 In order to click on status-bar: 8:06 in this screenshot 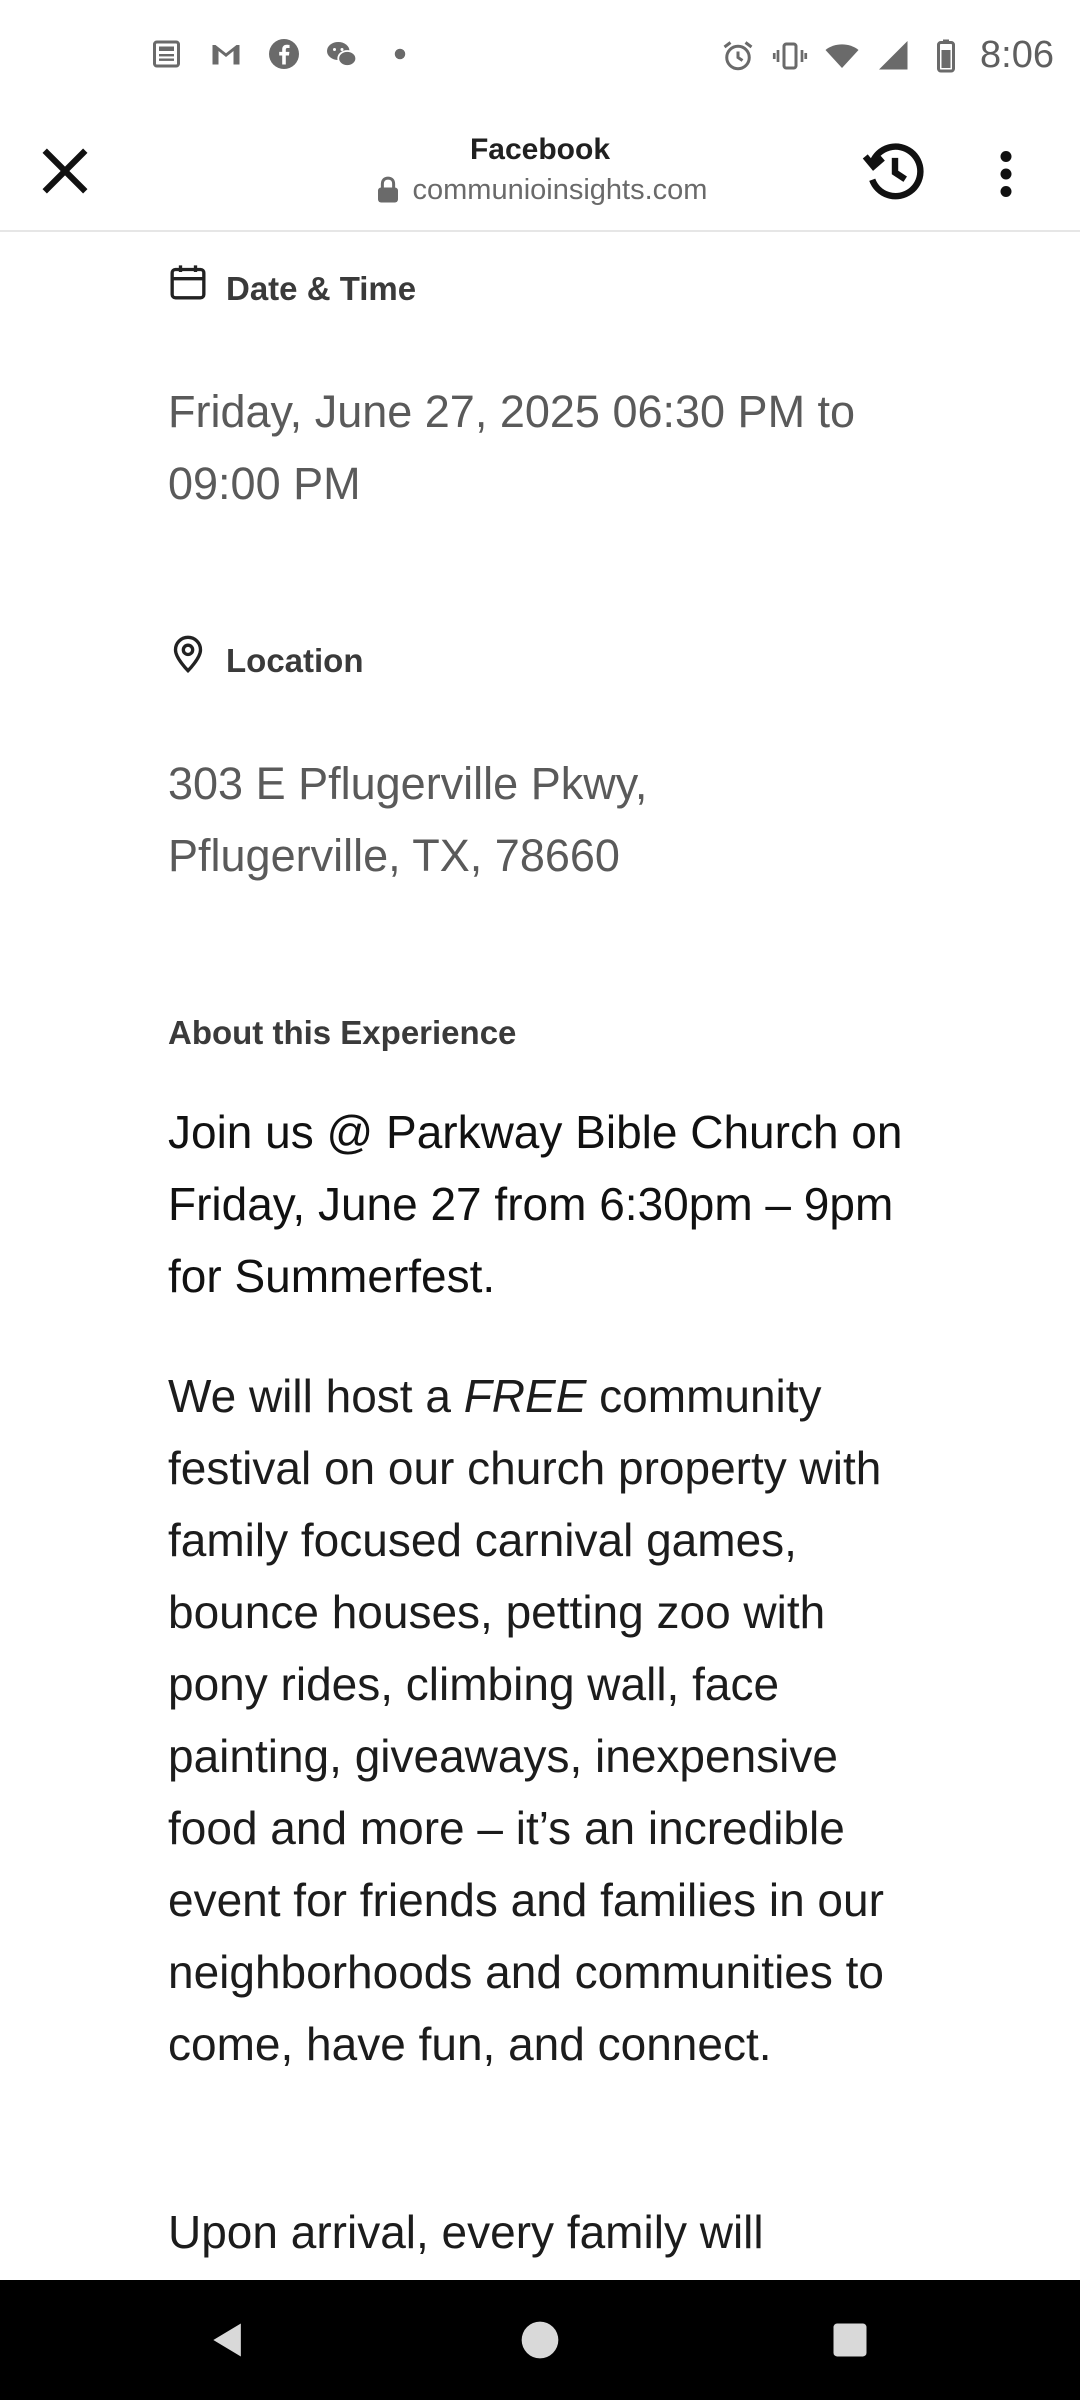, I will do `click(540, 58)`.